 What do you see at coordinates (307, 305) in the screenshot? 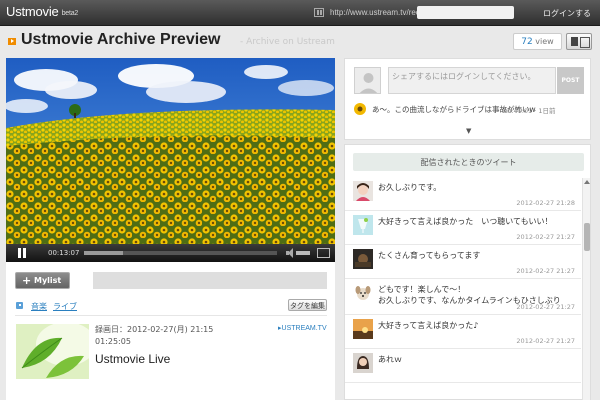
I see `edit-tags-button: タグを編集` at bounding box center [307, 305].